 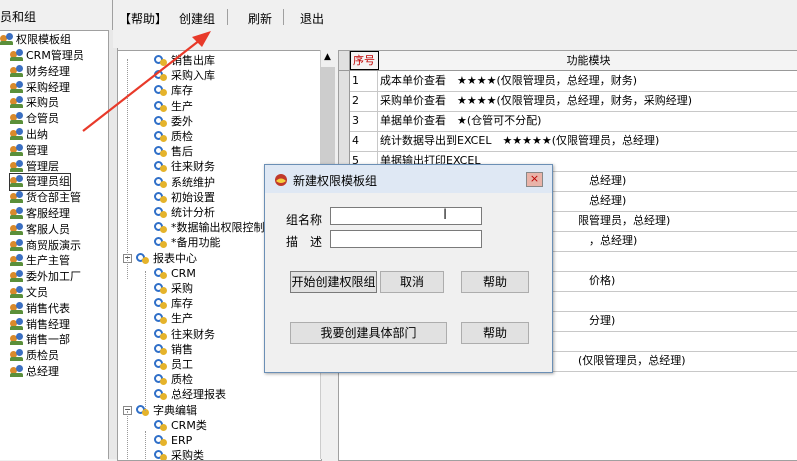 I want to click on row-header-corner, so click(x=344, y=60).